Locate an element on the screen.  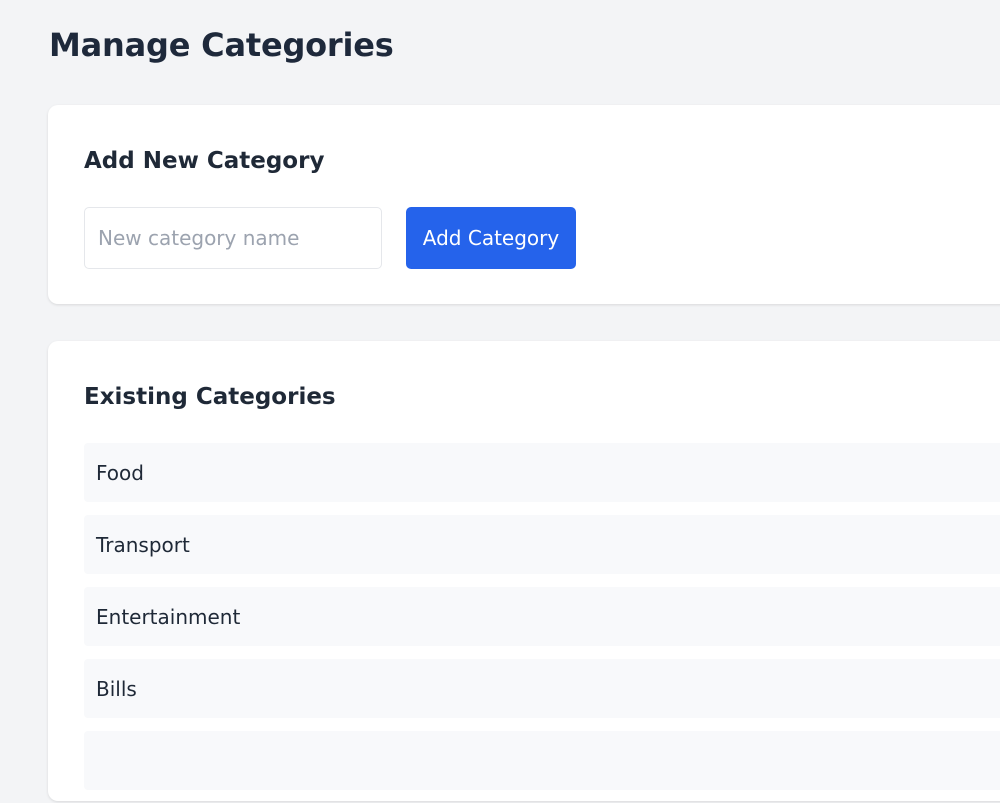
add-category-button: Add Category is located at coordinates (491, 238).